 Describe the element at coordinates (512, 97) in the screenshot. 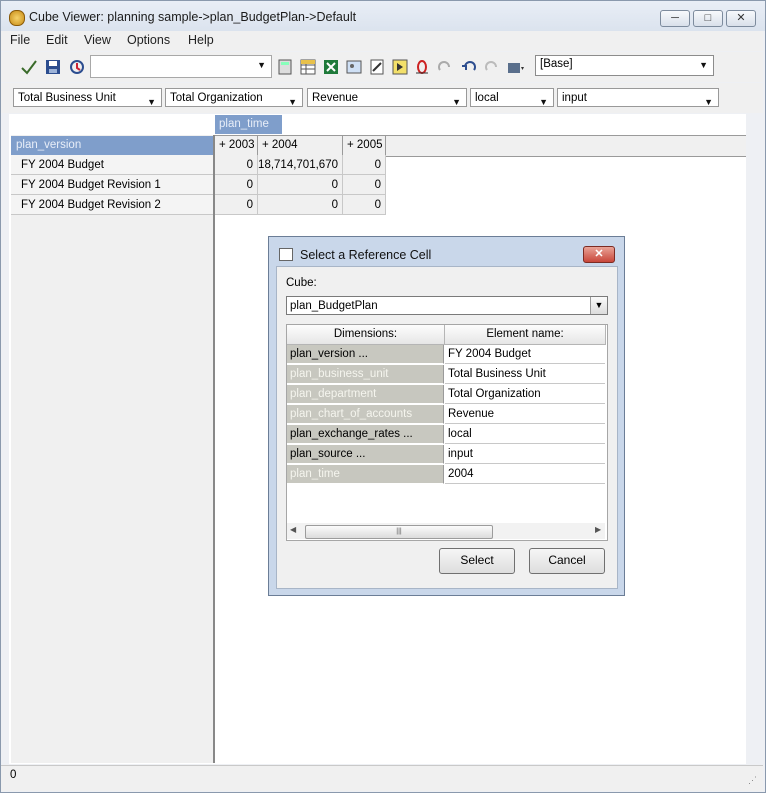

I see `filter-exchange-rate: local ▼` at that location.